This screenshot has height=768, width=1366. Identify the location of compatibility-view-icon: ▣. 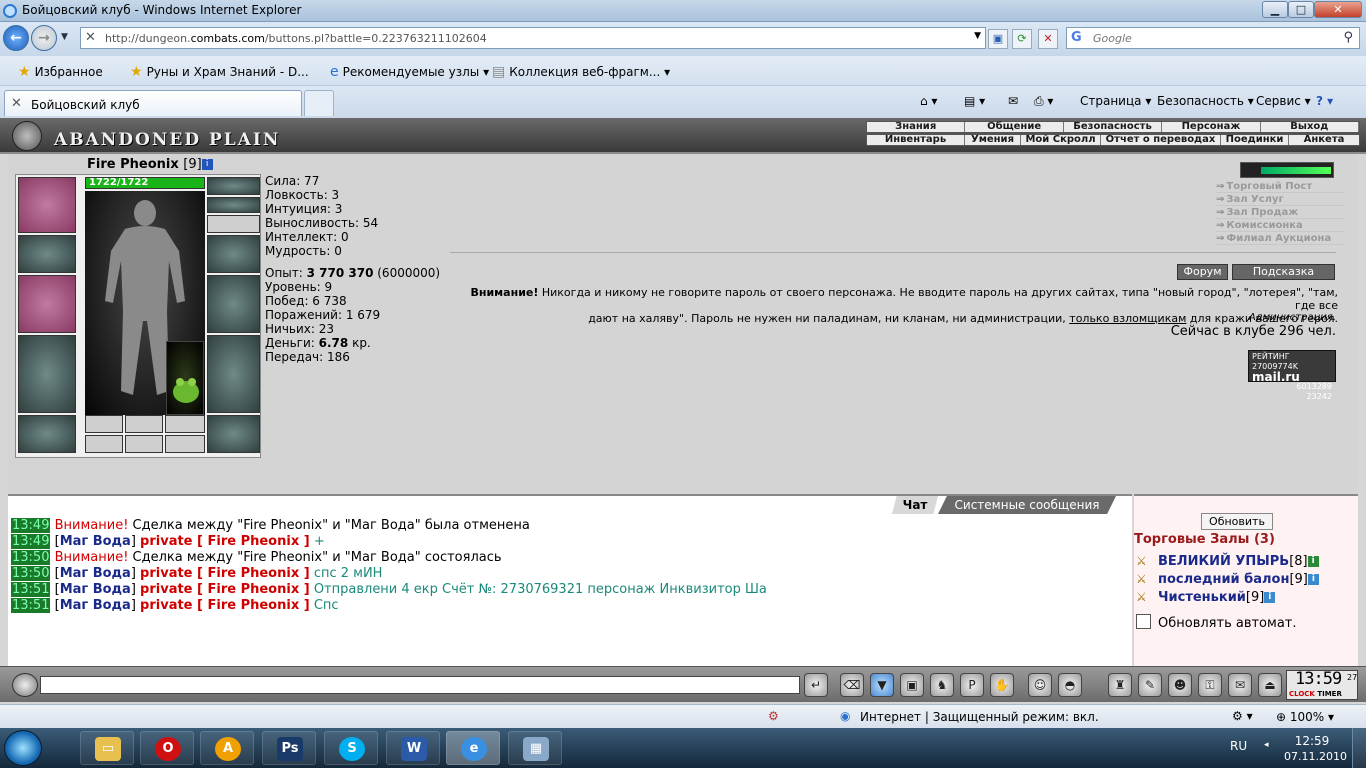
(998, 39).